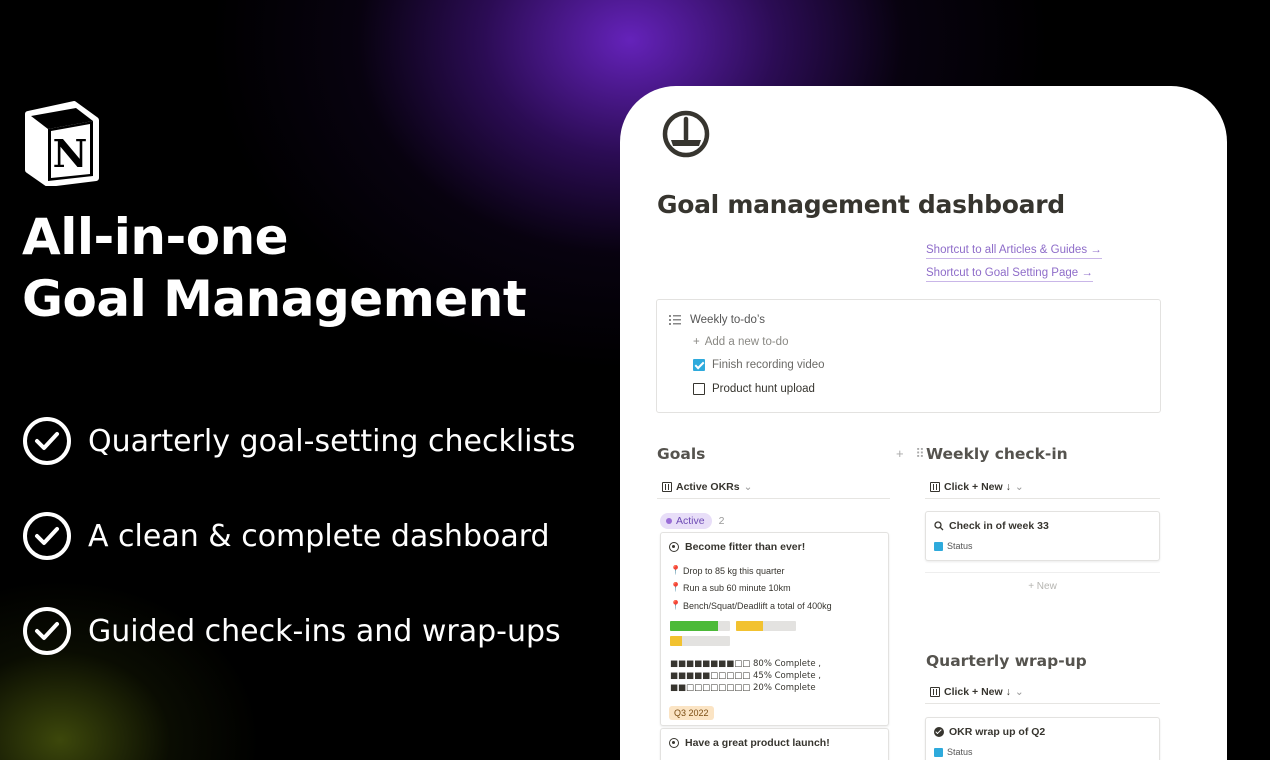 This screenshot has height=760, width=1270. Describe the element at coordinates (997, 732) in the screenshot. I see `wrapup-card-title-text: OKR wrap up of Q2` at that location.